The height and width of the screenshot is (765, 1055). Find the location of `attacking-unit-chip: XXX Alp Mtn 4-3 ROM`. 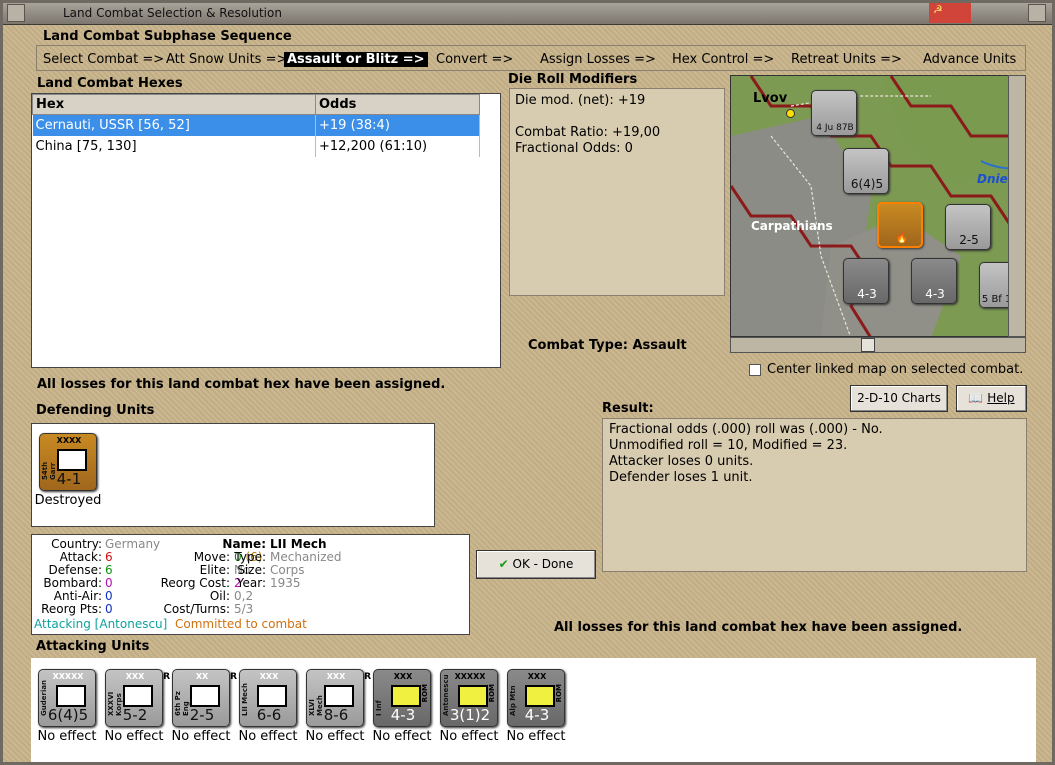

attacking-unit-chip: XXX Alp Mtn 4-3 ROM is located at coordinates (536, 698).